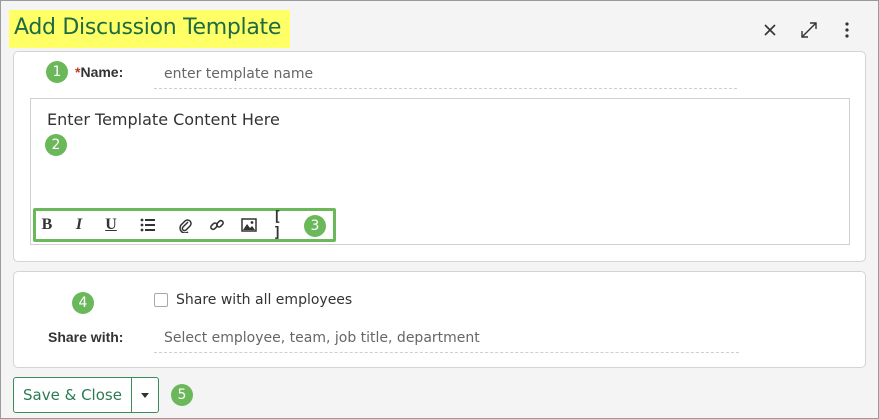 This screenshot has height=419, width=879. Describe the element at coordinates (770, 30) in the screenshot. I see `close-icon` at that location.